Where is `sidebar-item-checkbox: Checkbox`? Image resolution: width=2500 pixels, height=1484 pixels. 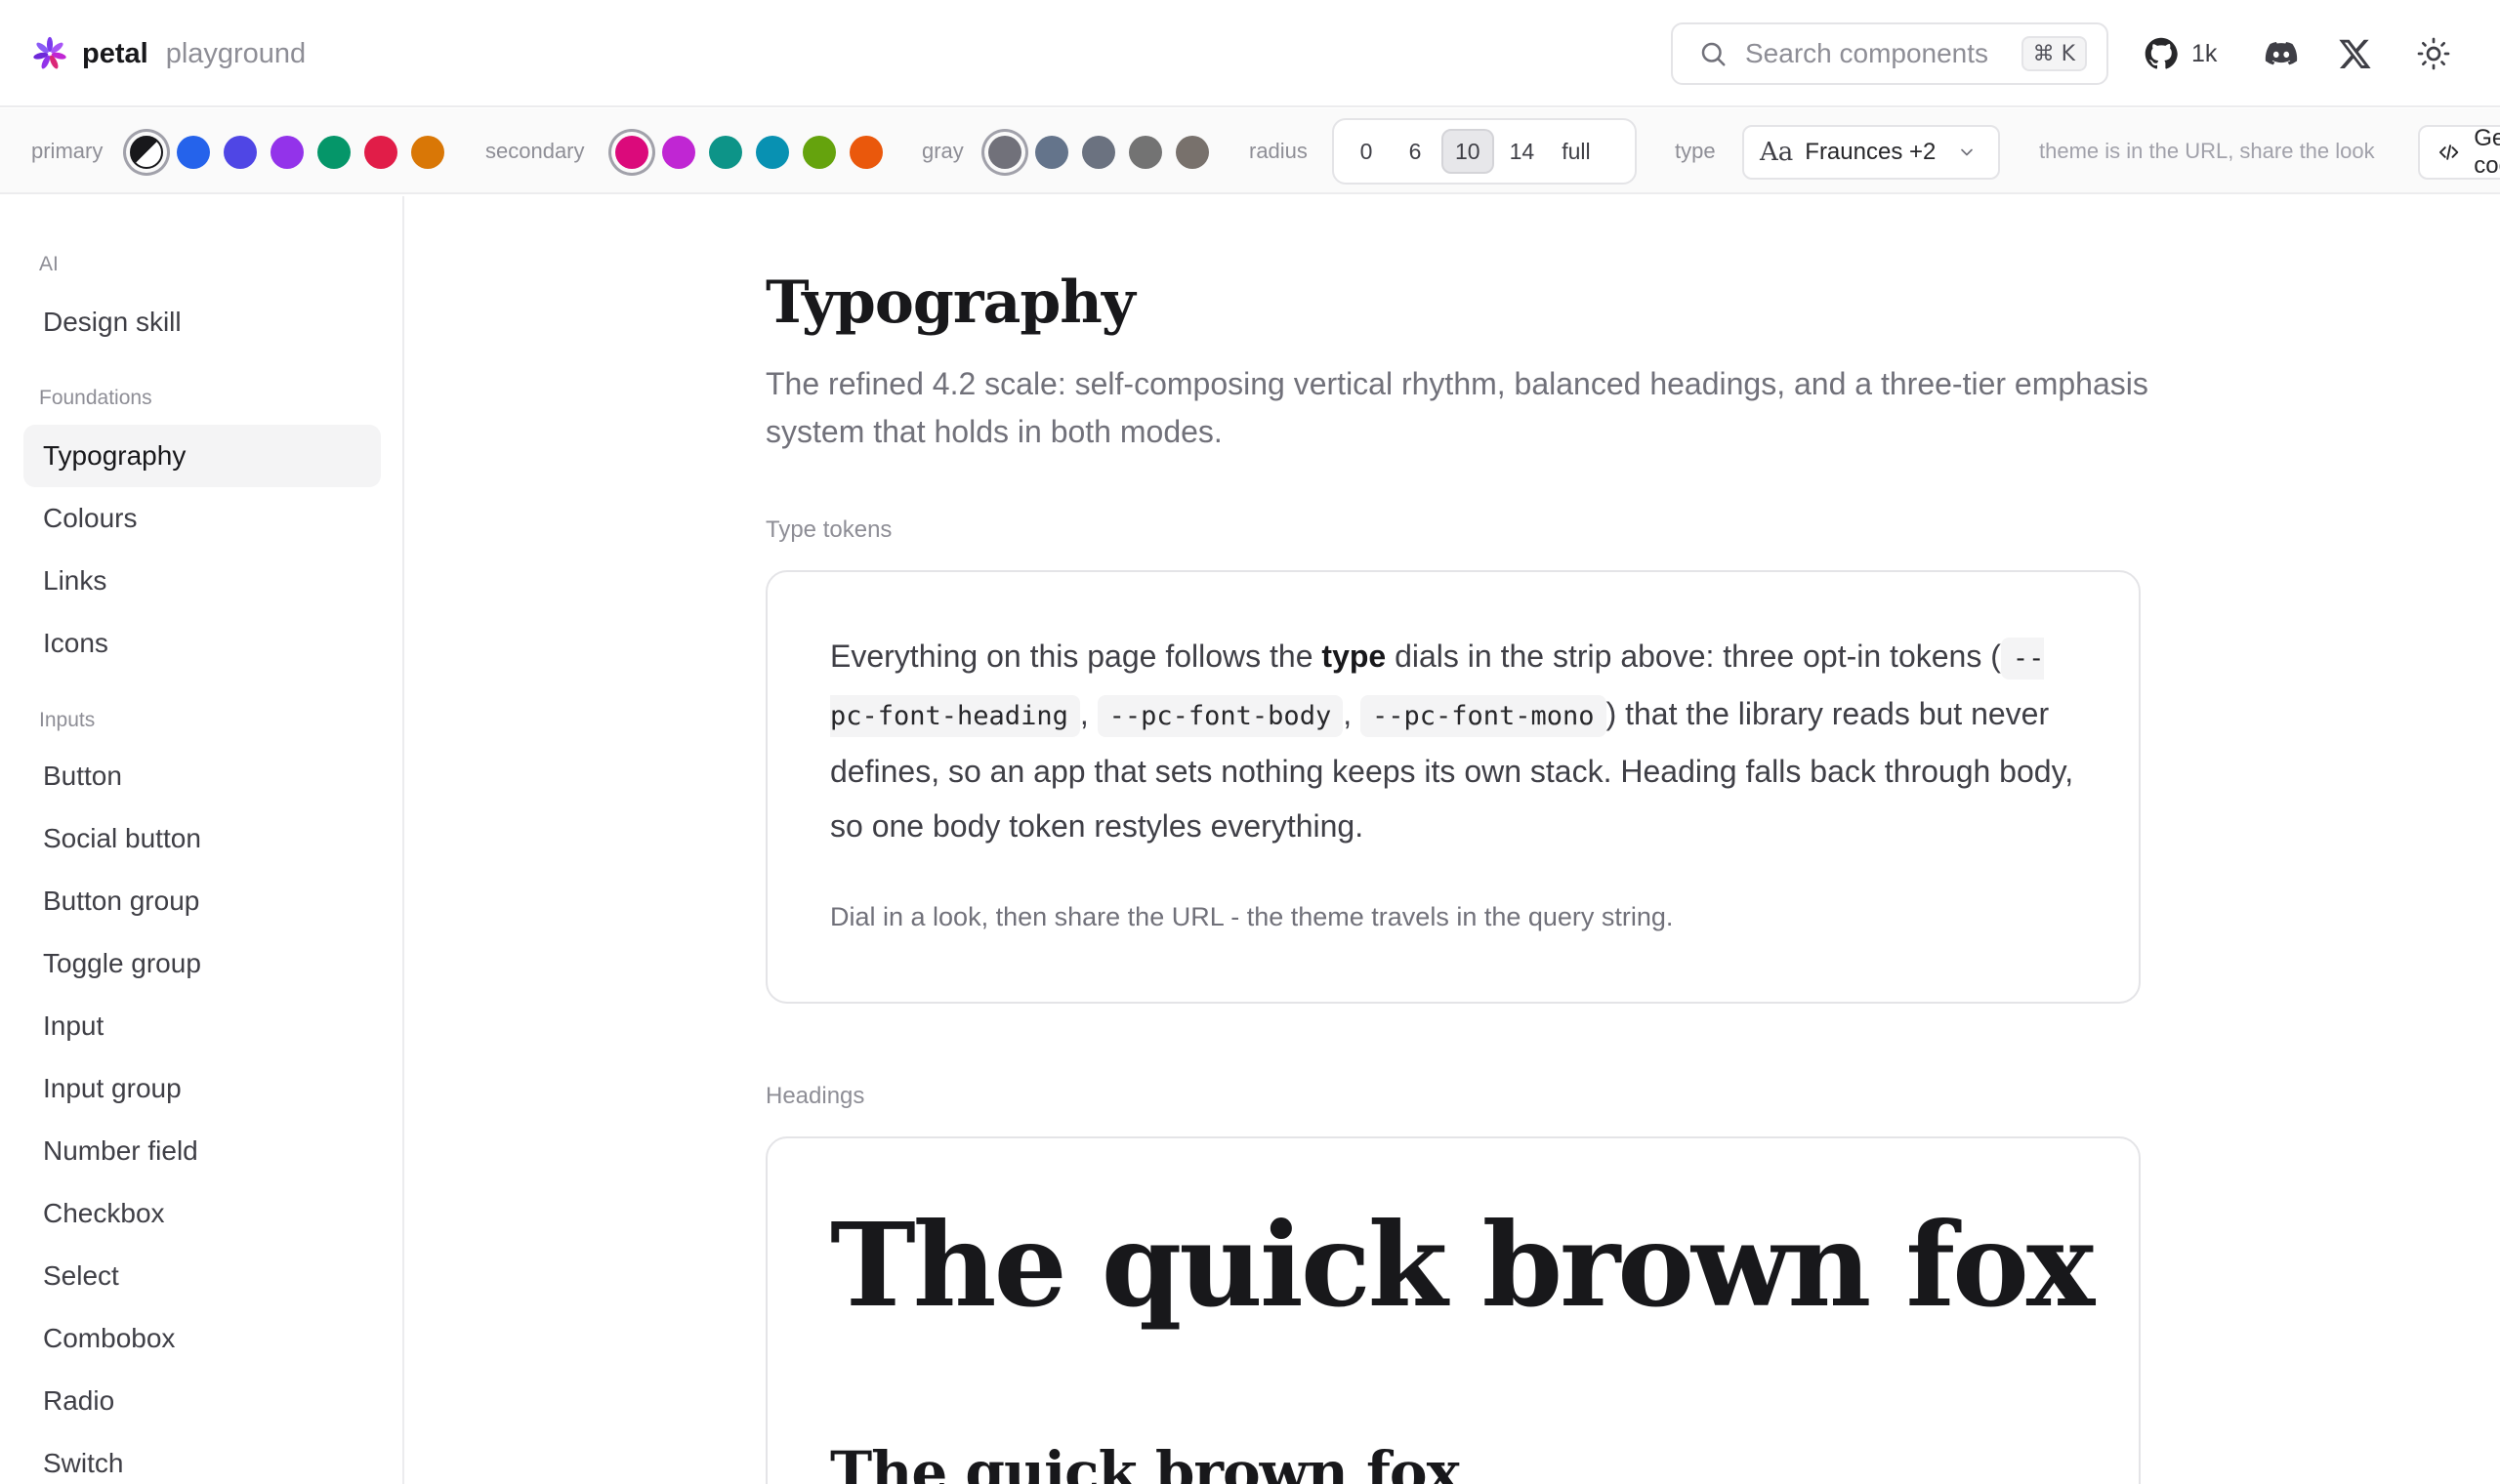 sidebar-item-checkbox: Checkbox is located at coordinates (202, 1214).